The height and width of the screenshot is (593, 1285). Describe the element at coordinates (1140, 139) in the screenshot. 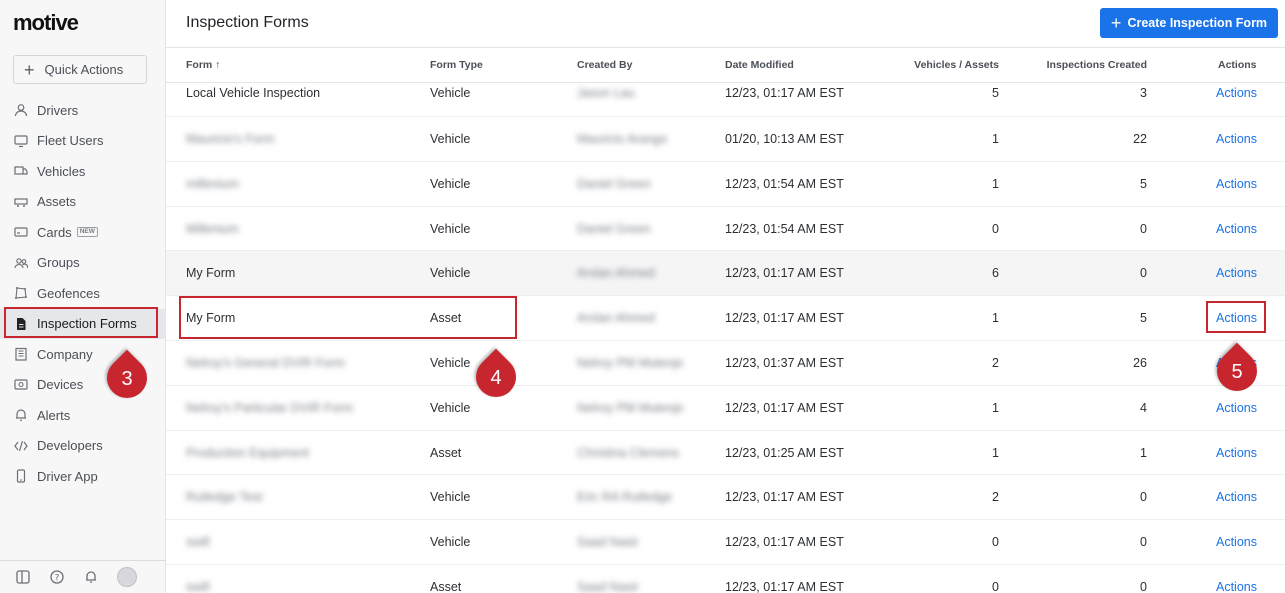

I see `inspections-count-cell: 22` at that location.